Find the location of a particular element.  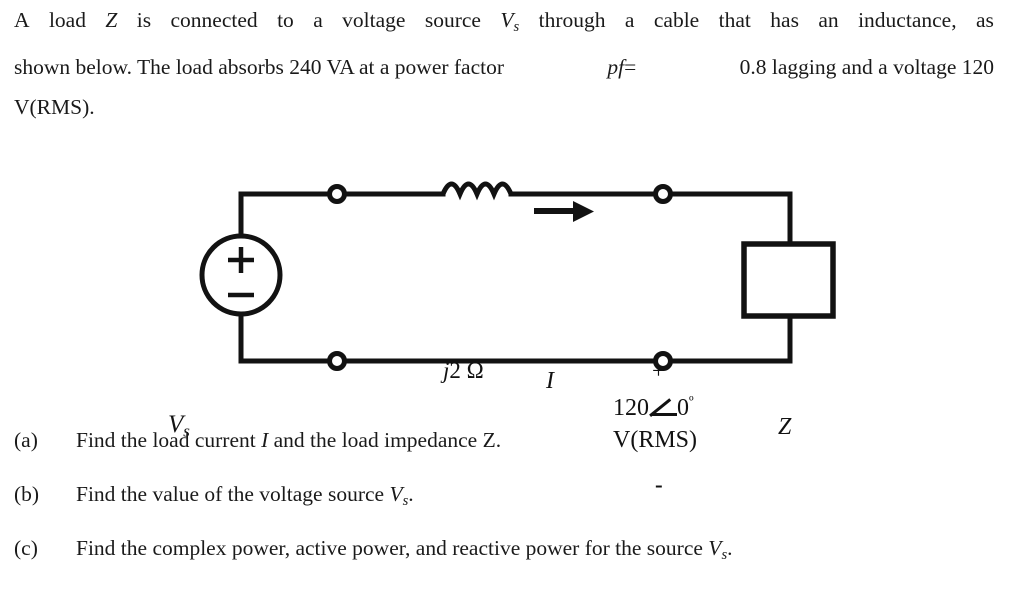

inductor-value-label: jj2 Ω2 Ω is located at coordinates (463, 370).